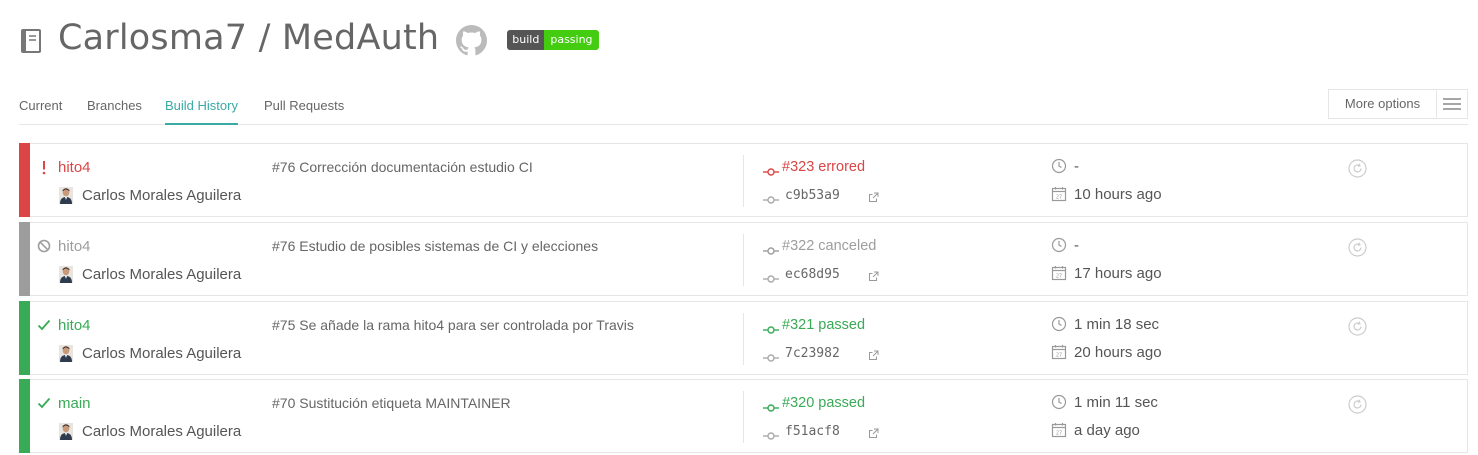 This screenshot has width=1478, height=455. What do you see at coordinates (1116, 402) in the screenshot?
I see `build-duration: 1 min 11 sec` at bounding box center [1116, 402].